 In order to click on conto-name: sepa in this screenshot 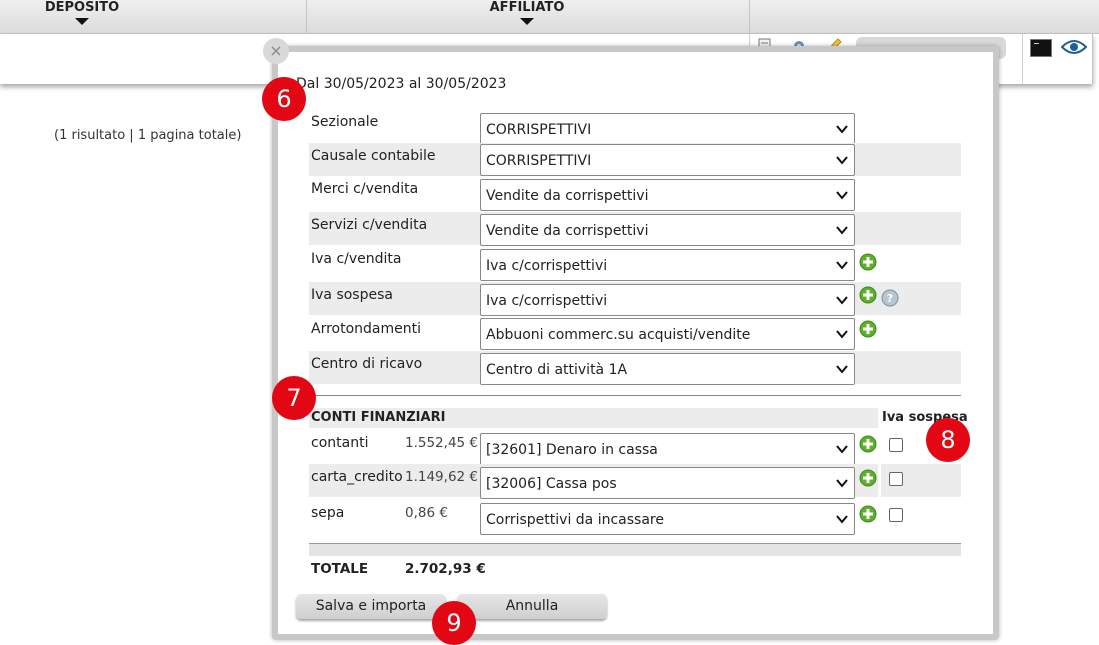, I will do `click(328, 513)`.